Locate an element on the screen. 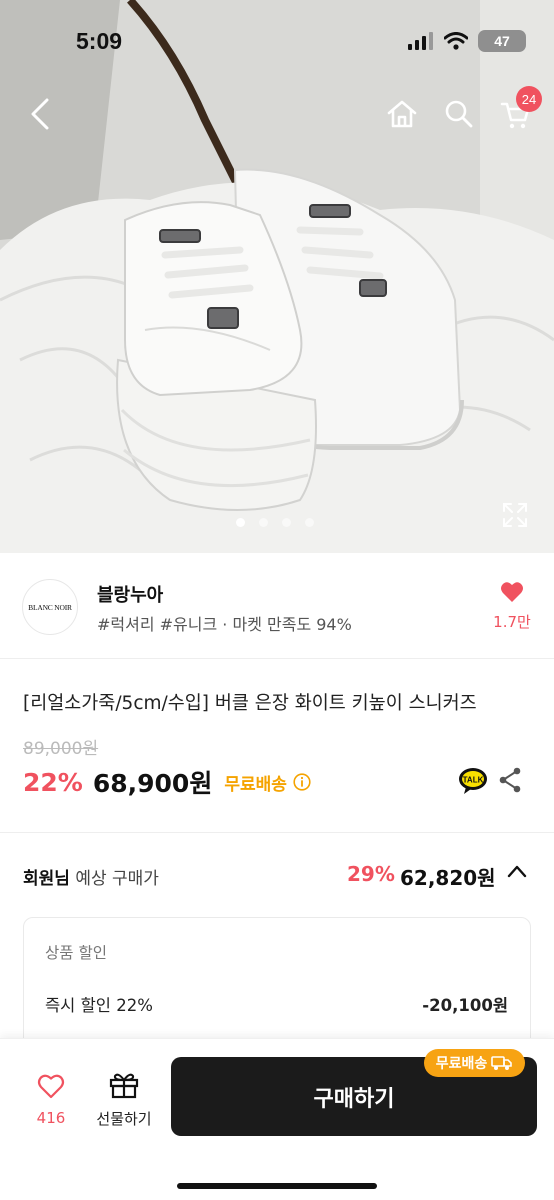  free-shipping-badge: 무료배송 is located at coordinates (474, 1063).